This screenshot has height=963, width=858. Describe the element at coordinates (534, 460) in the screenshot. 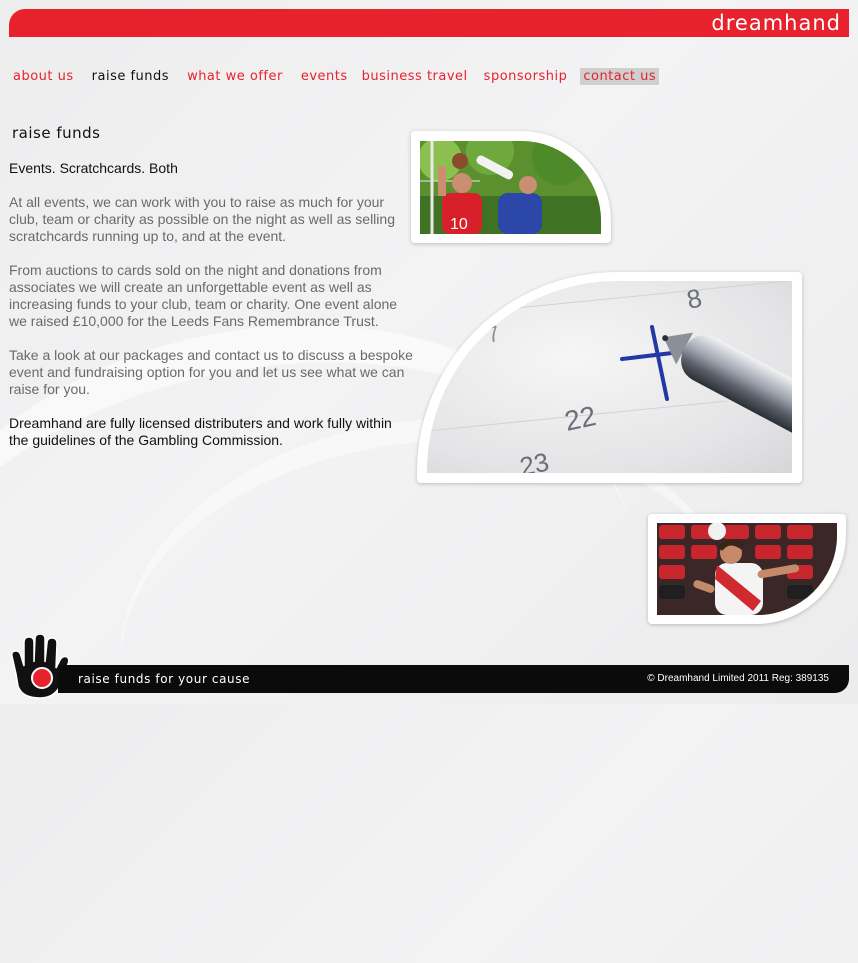

I see `calendar-number-23: 23` at that location.